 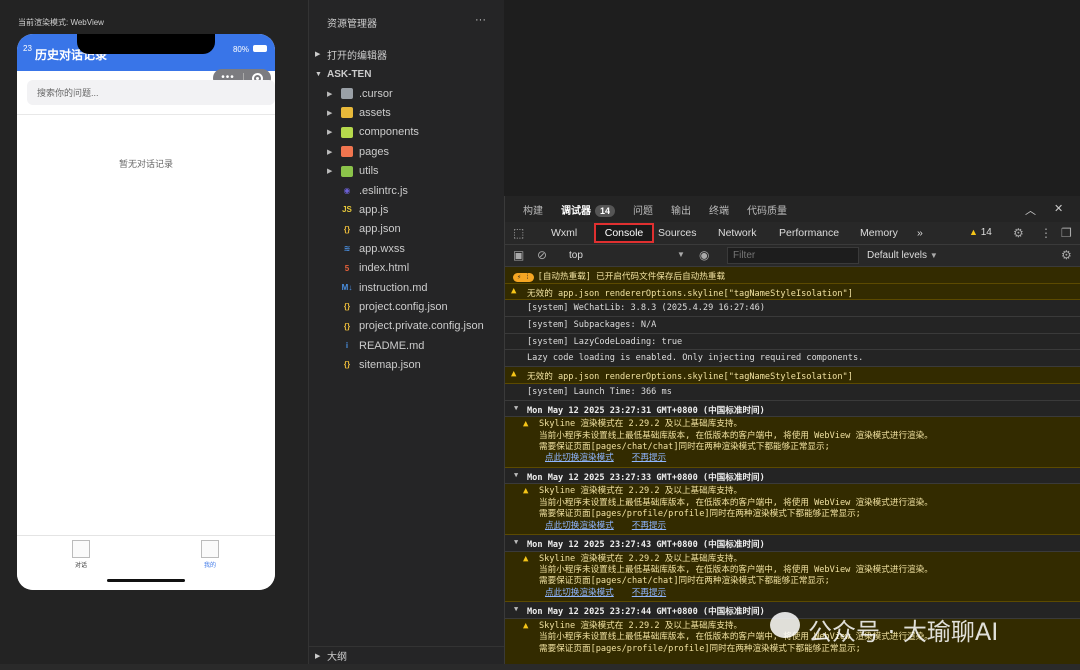 I want to click on tab-code-quality: 代码质量, so click(x=767, y=209).